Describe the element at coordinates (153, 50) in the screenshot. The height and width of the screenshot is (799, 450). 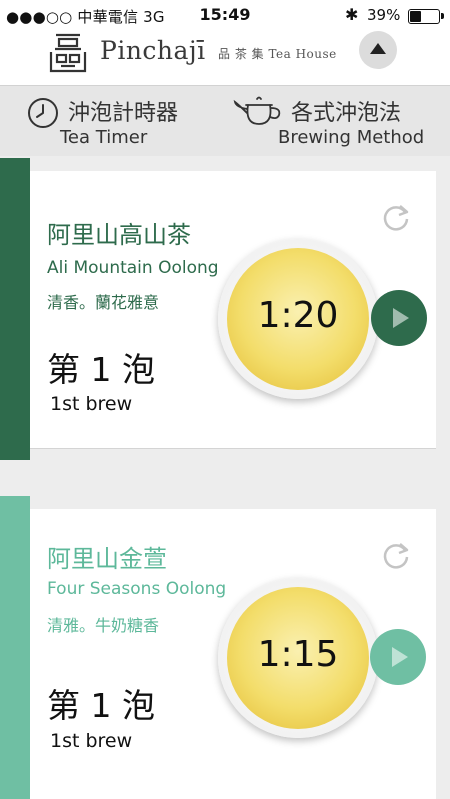
I see `brand-name: Pinchajī` at that location.